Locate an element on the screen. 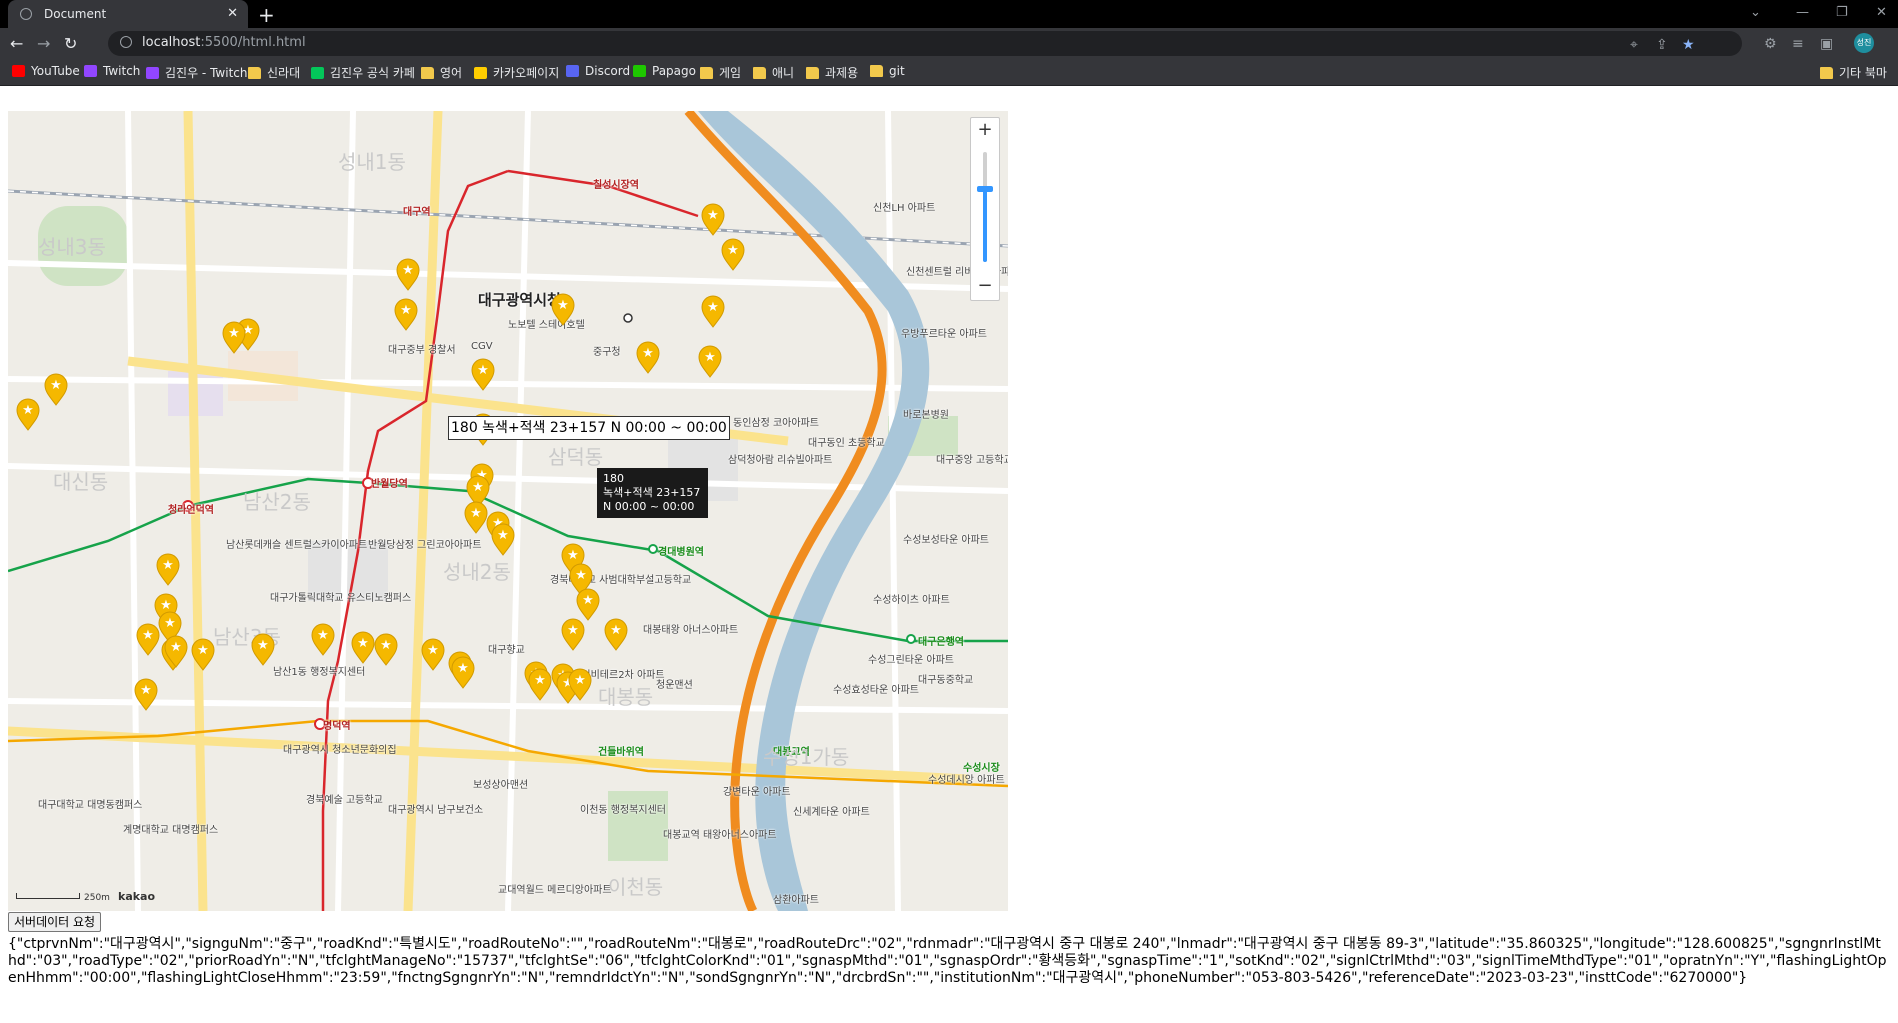 The height and width of the screenshot is (1023, 1898). media-icon: ≡ is located at coordinates (1798, 44).